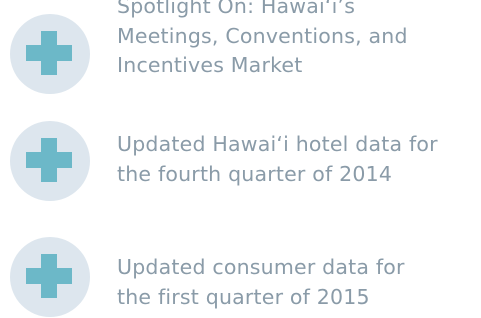 The width and height of the screenshot is (481, 318). I want to click on item-text-line: Incentives Market, so click(210, 65).